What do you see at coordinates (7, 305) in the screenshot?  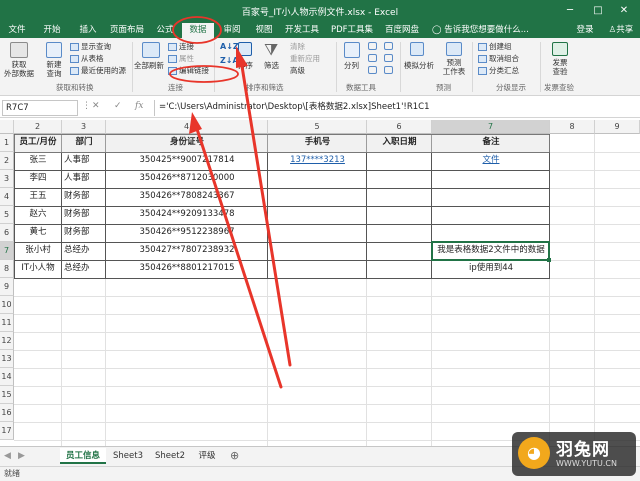 I see `row-header: 10` at bounding box center [7, 305].